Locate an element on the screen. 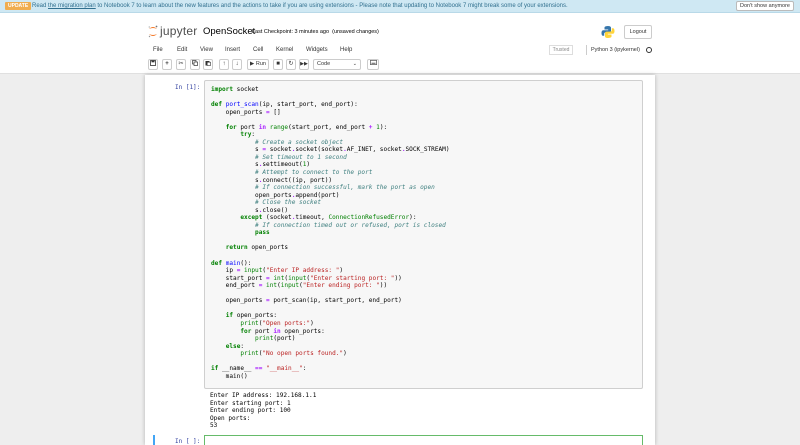  dont-show-anymore-button: Don't show anymore is located at coordinates (765, 6).